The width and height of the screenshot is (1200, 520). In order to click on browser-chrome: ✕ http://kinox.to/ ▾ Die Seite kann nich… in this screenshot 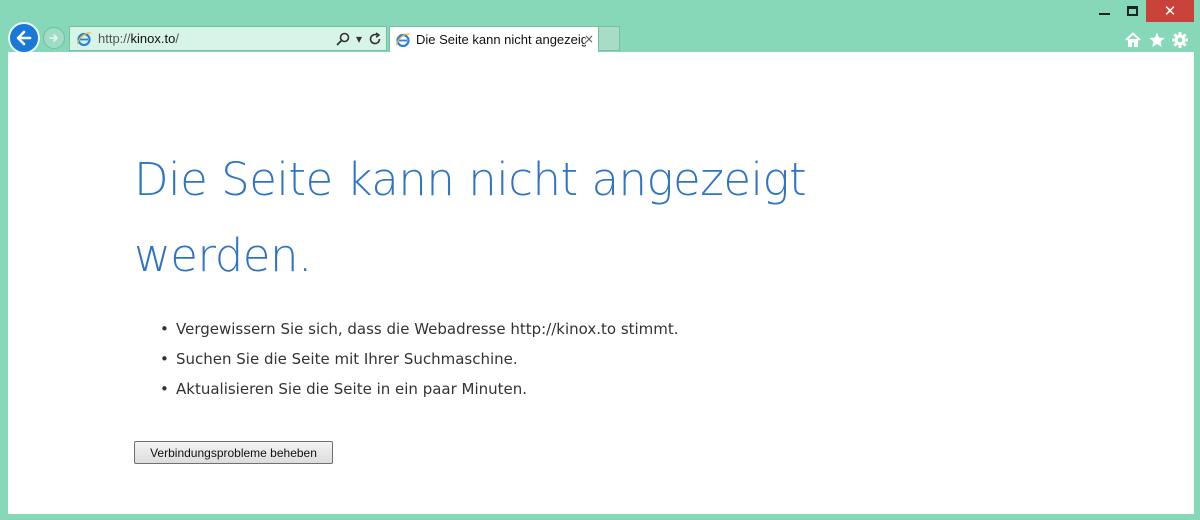, I will do `click(600, 27)`.